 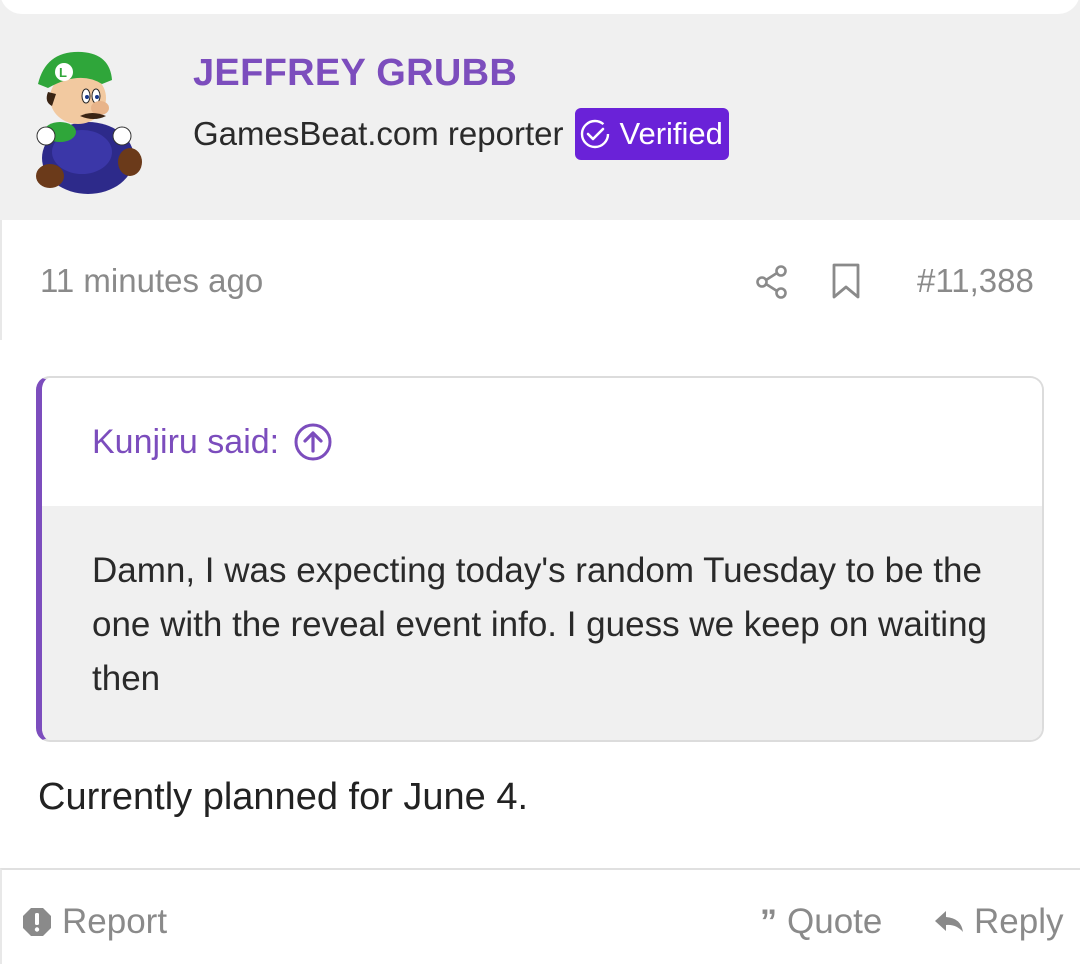 I want to click on username: JEFFREY GRUBB, so click(x=355, y=73).